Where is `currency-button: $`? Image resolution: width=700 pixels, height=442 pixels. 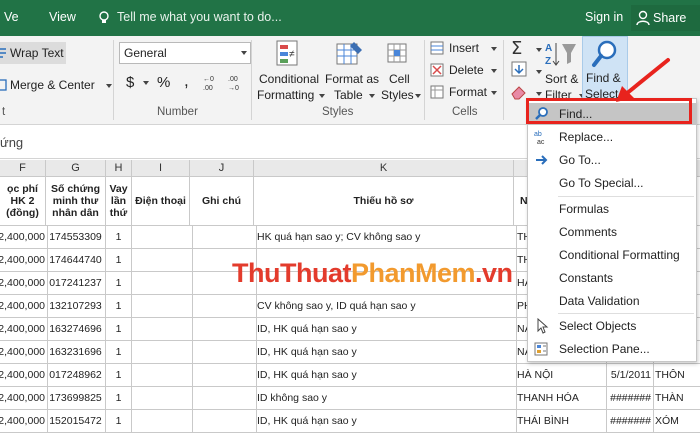
currency-button: $ is located at coordinates (130, 82).